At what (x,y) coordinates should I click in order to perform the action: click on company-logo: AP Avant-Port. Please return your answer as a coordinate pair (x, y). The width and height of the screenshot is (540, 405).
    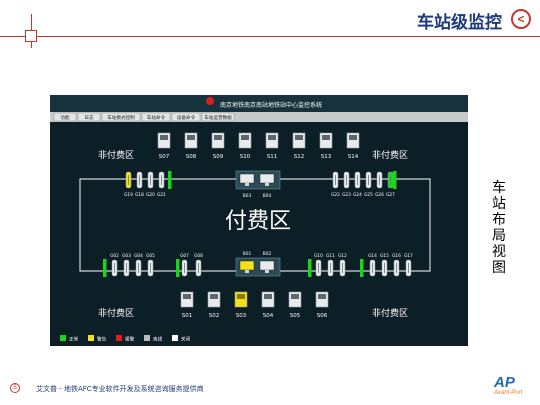
    Looking at the image, I should click on (514, 386).